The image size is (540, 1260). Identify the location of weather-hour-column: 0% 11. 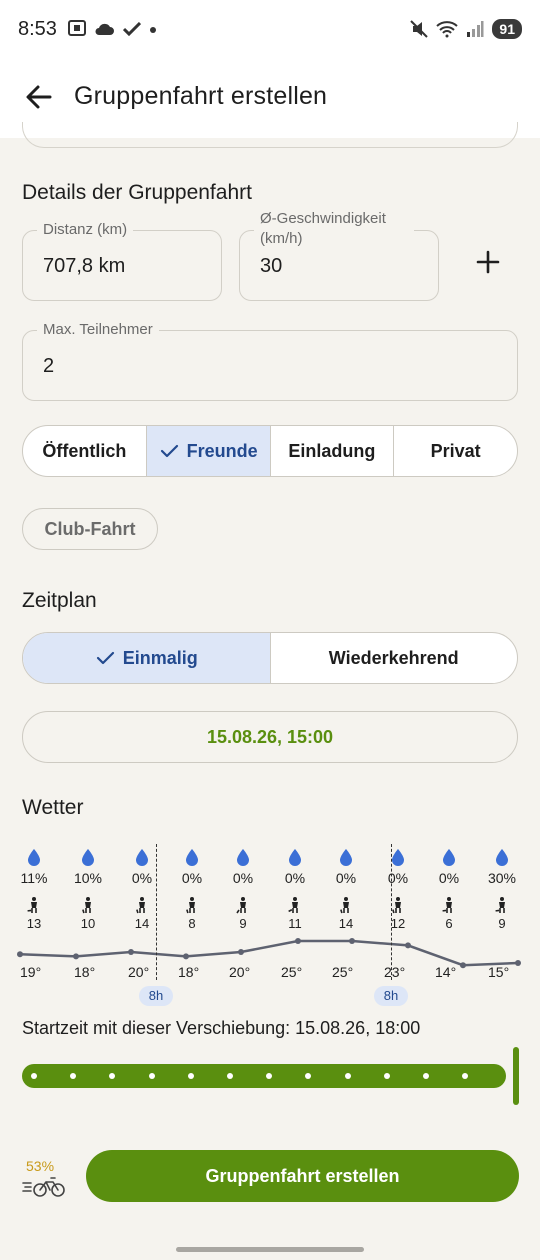
(295, 885).